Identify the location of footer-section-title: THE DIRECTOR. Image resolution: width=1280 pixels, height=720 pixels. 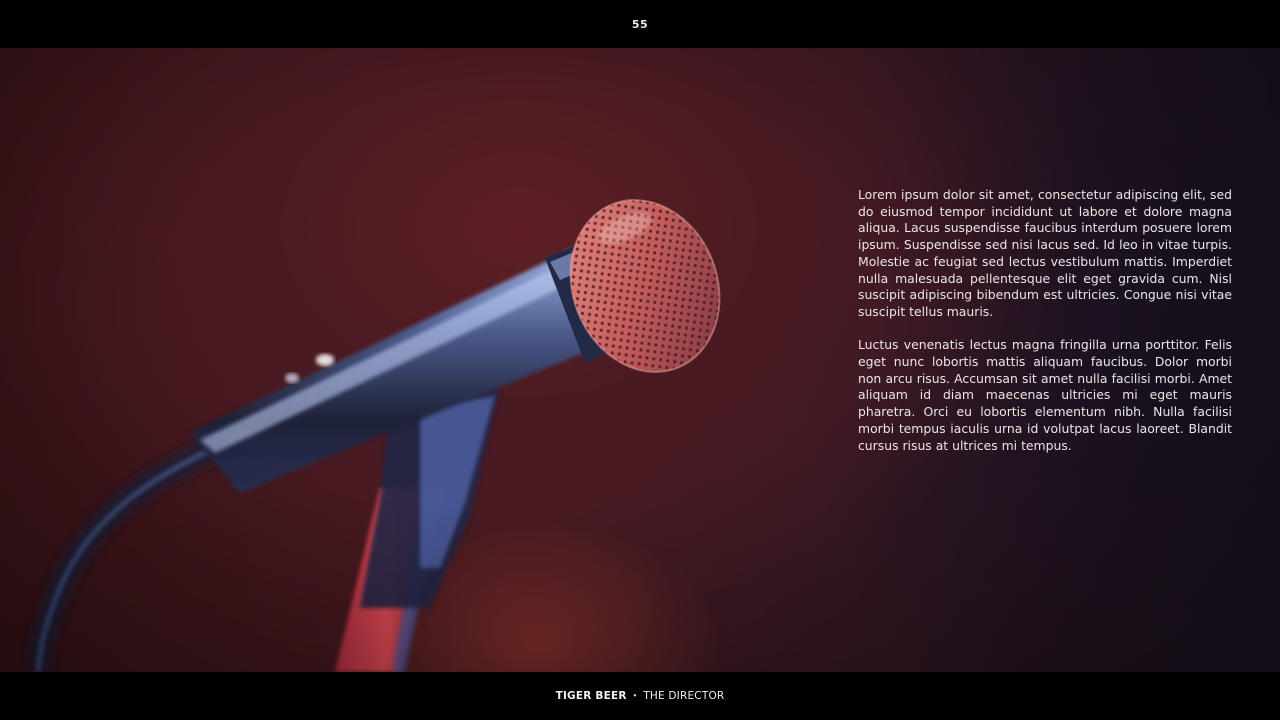
(684, 696).